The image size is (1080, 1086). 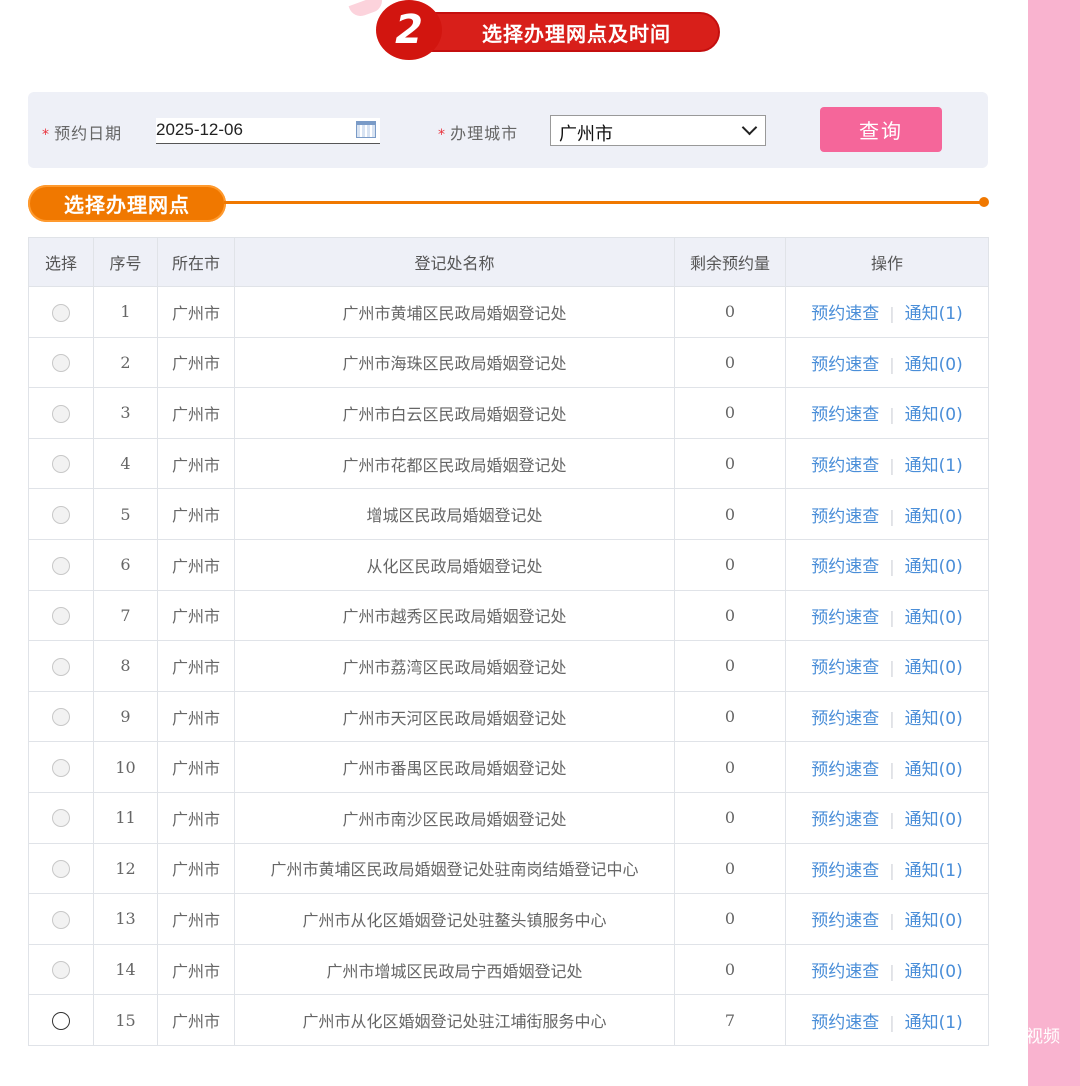 I want to click on row-office-name: 广州市南沙区民政局婚姻登记处, so click(x=454, y=817).